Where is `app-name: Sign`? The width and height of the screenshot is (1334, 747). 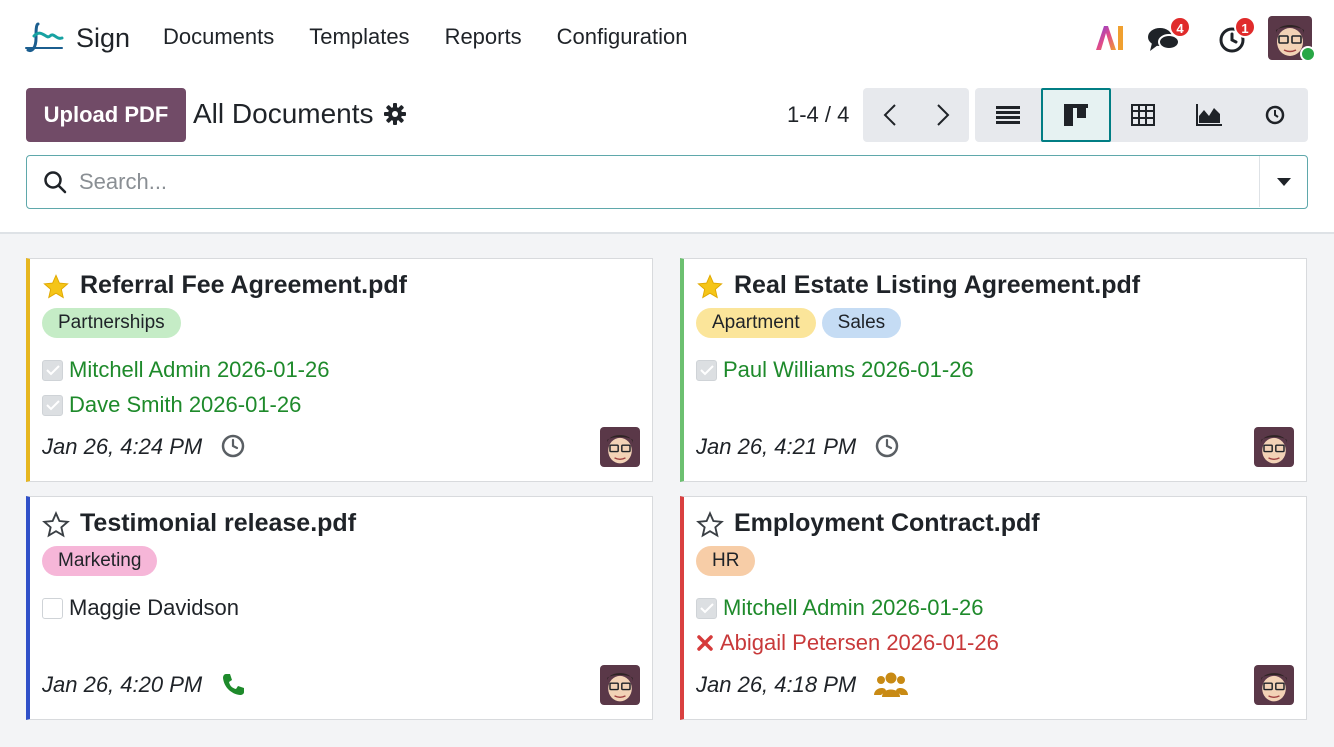
app-name: Sign is located at coordinates (103, 37).